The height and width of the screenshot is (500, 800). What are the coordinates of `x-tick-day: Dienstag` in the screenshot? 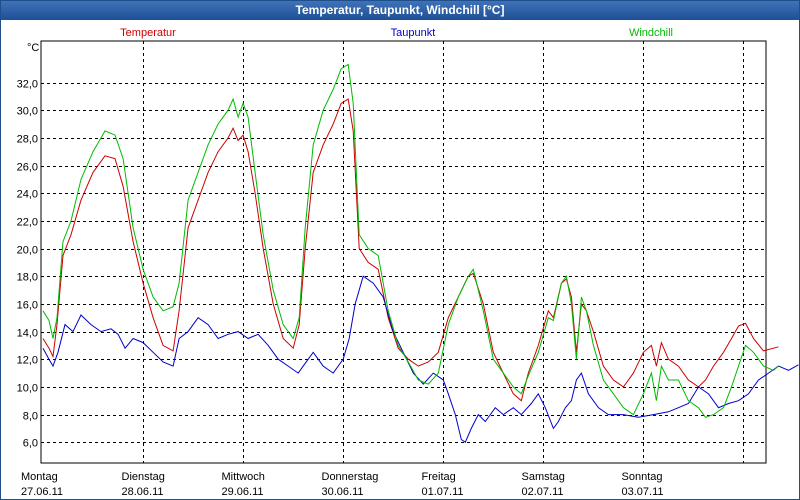 It's located at (143, 477).